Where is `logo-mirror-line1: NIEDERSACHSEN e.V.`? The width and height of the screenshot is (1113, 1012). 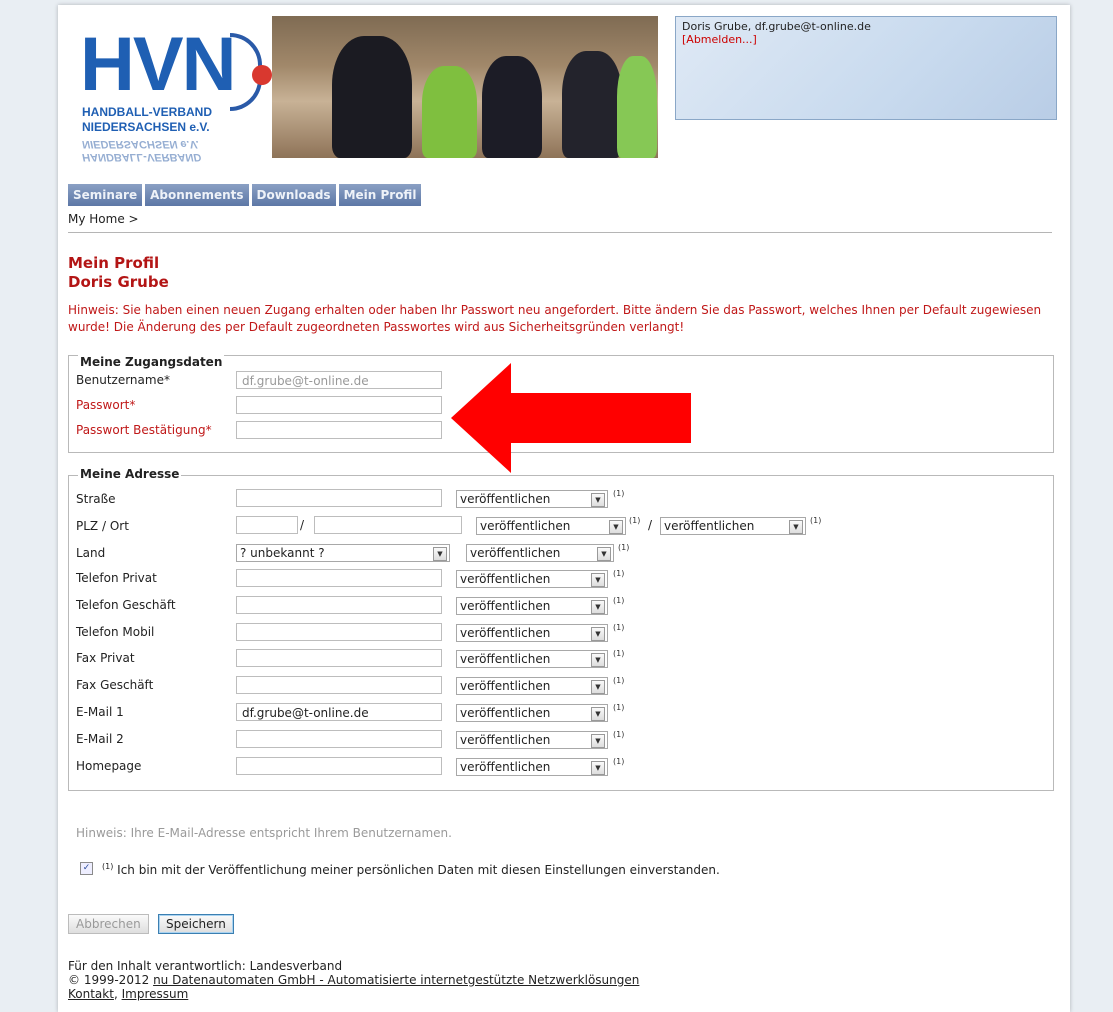 logo-mirror-line1: NIEDERSACHSEN e.V. is located at coordinates (140, 144).